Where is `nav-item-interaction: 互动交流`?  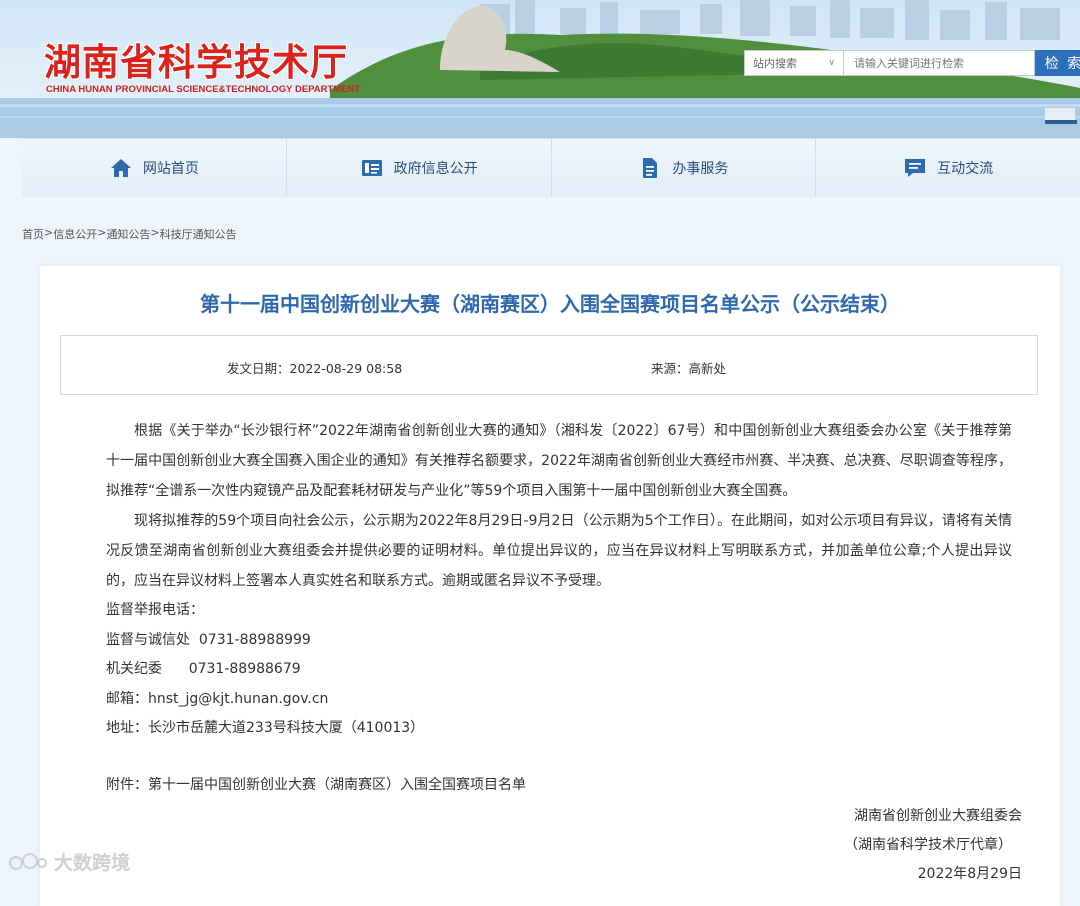
nav-item-interaction: 互动交流 is located at coordinates (948, 168).